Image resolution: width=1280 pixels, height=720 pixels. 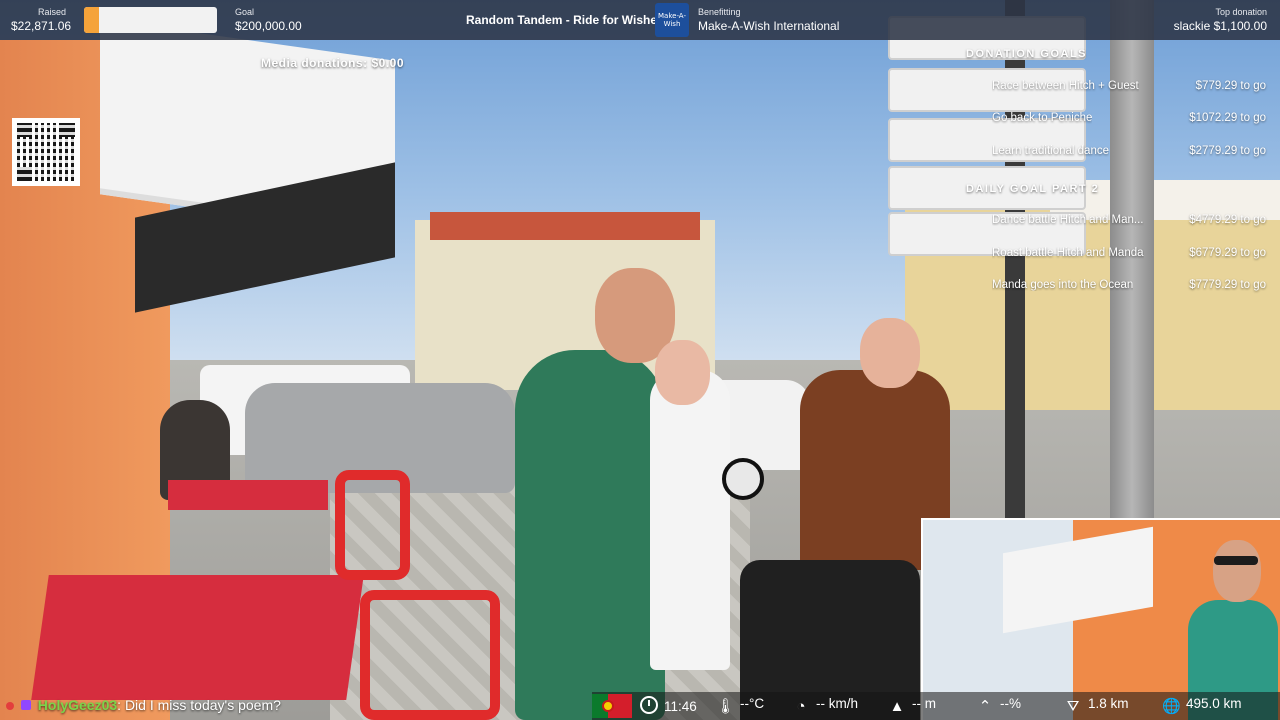 I want to click on donation-progress-fill, so click(x=92, y=20).